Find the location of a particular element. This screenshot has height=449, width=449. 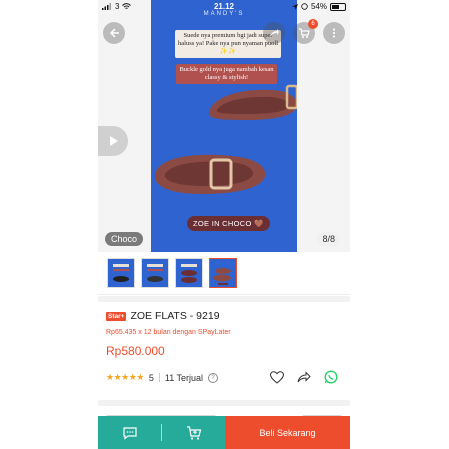

location-icon is located at coordinates (294, 6).